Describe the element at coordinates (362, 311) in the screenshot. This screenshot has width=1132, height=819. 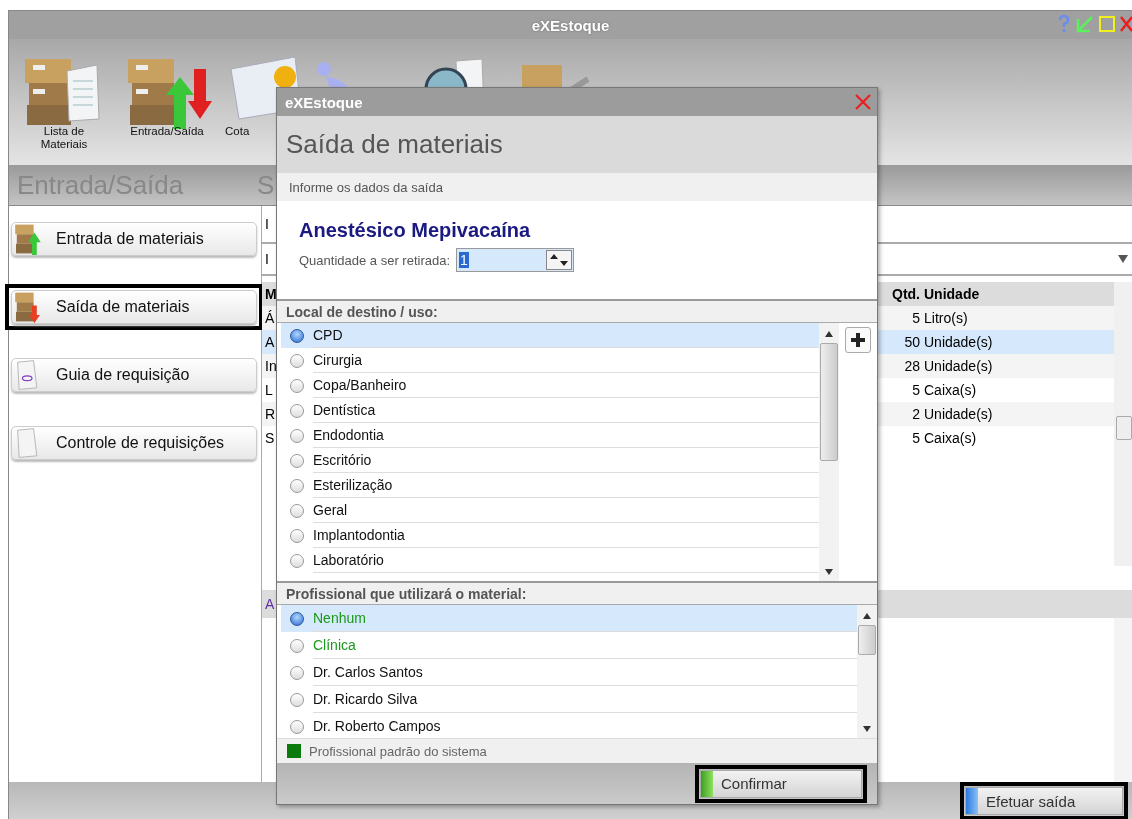
I see `section-title: Local de destino / uso:` at that location.